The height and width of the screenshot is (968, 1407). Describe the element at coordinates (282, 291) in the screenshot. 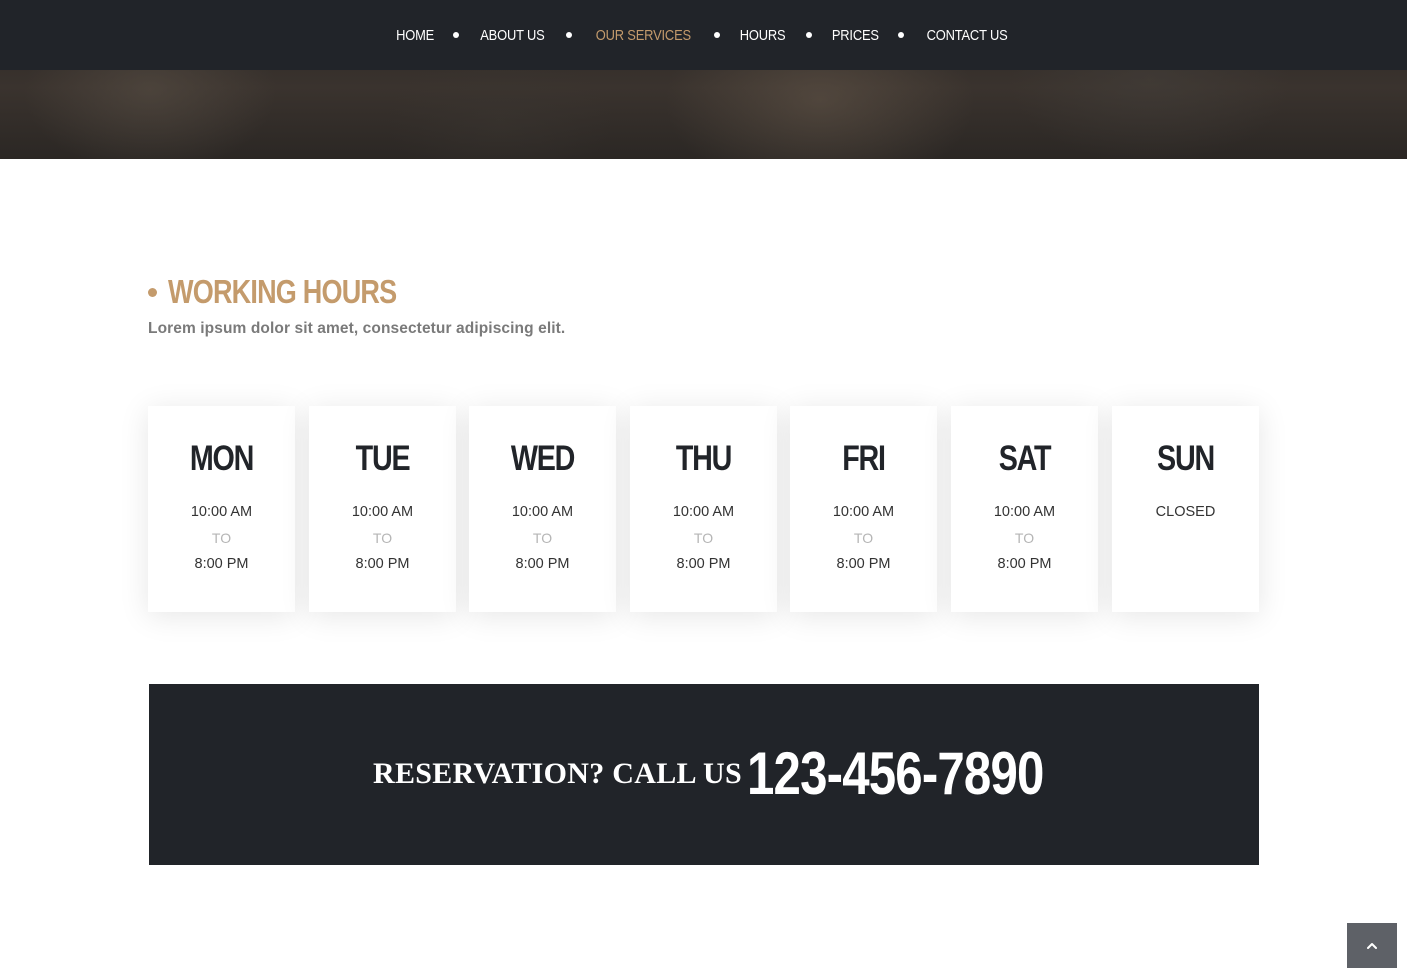

I see `section-title: WORKING HOURS` at that location.